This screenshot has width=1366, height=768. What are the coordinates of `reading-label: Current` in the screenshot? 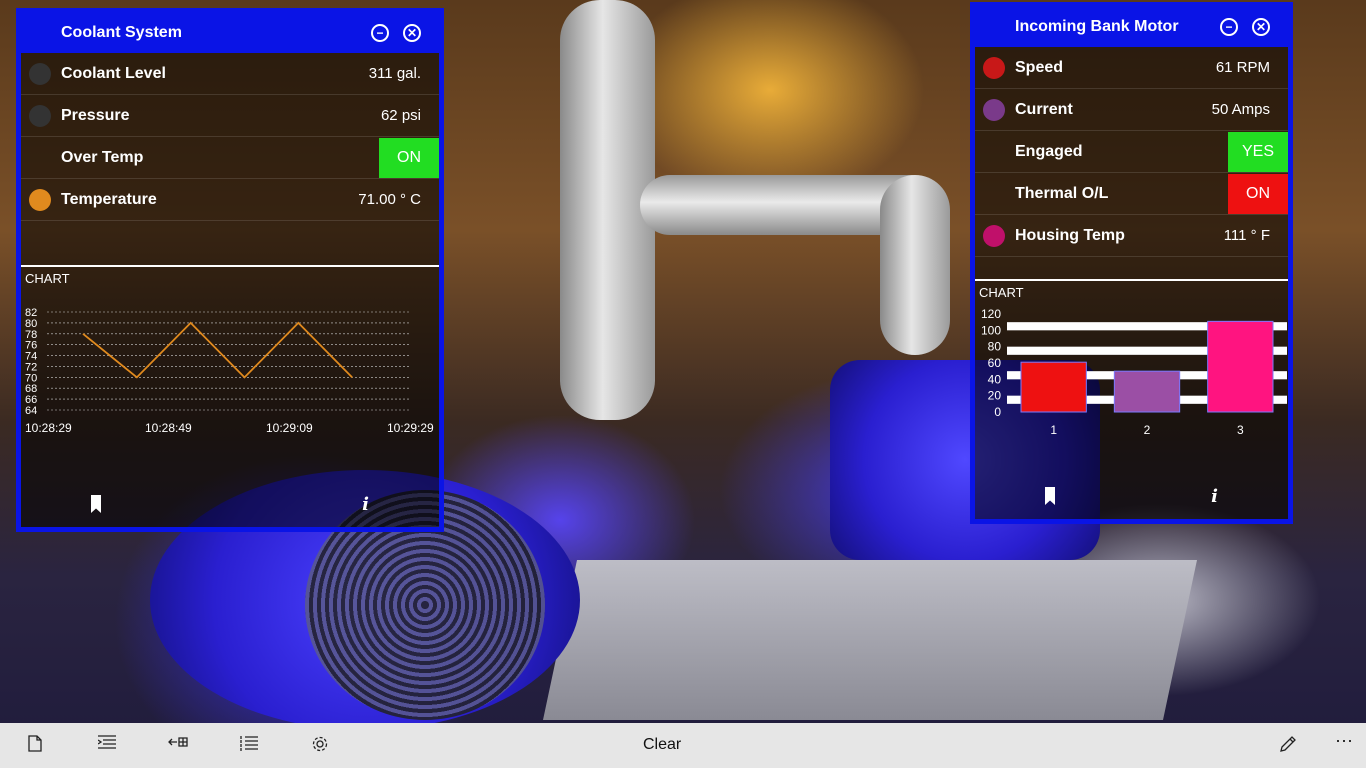 It's located at (1044, 109).